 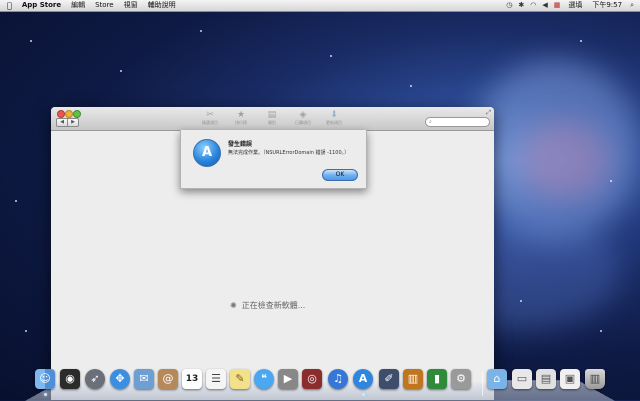 I want to click on alert-message: 無法完成作業。（NSURLErrorDomain 錯誤 -1100。）, so click(x=289, y=153).